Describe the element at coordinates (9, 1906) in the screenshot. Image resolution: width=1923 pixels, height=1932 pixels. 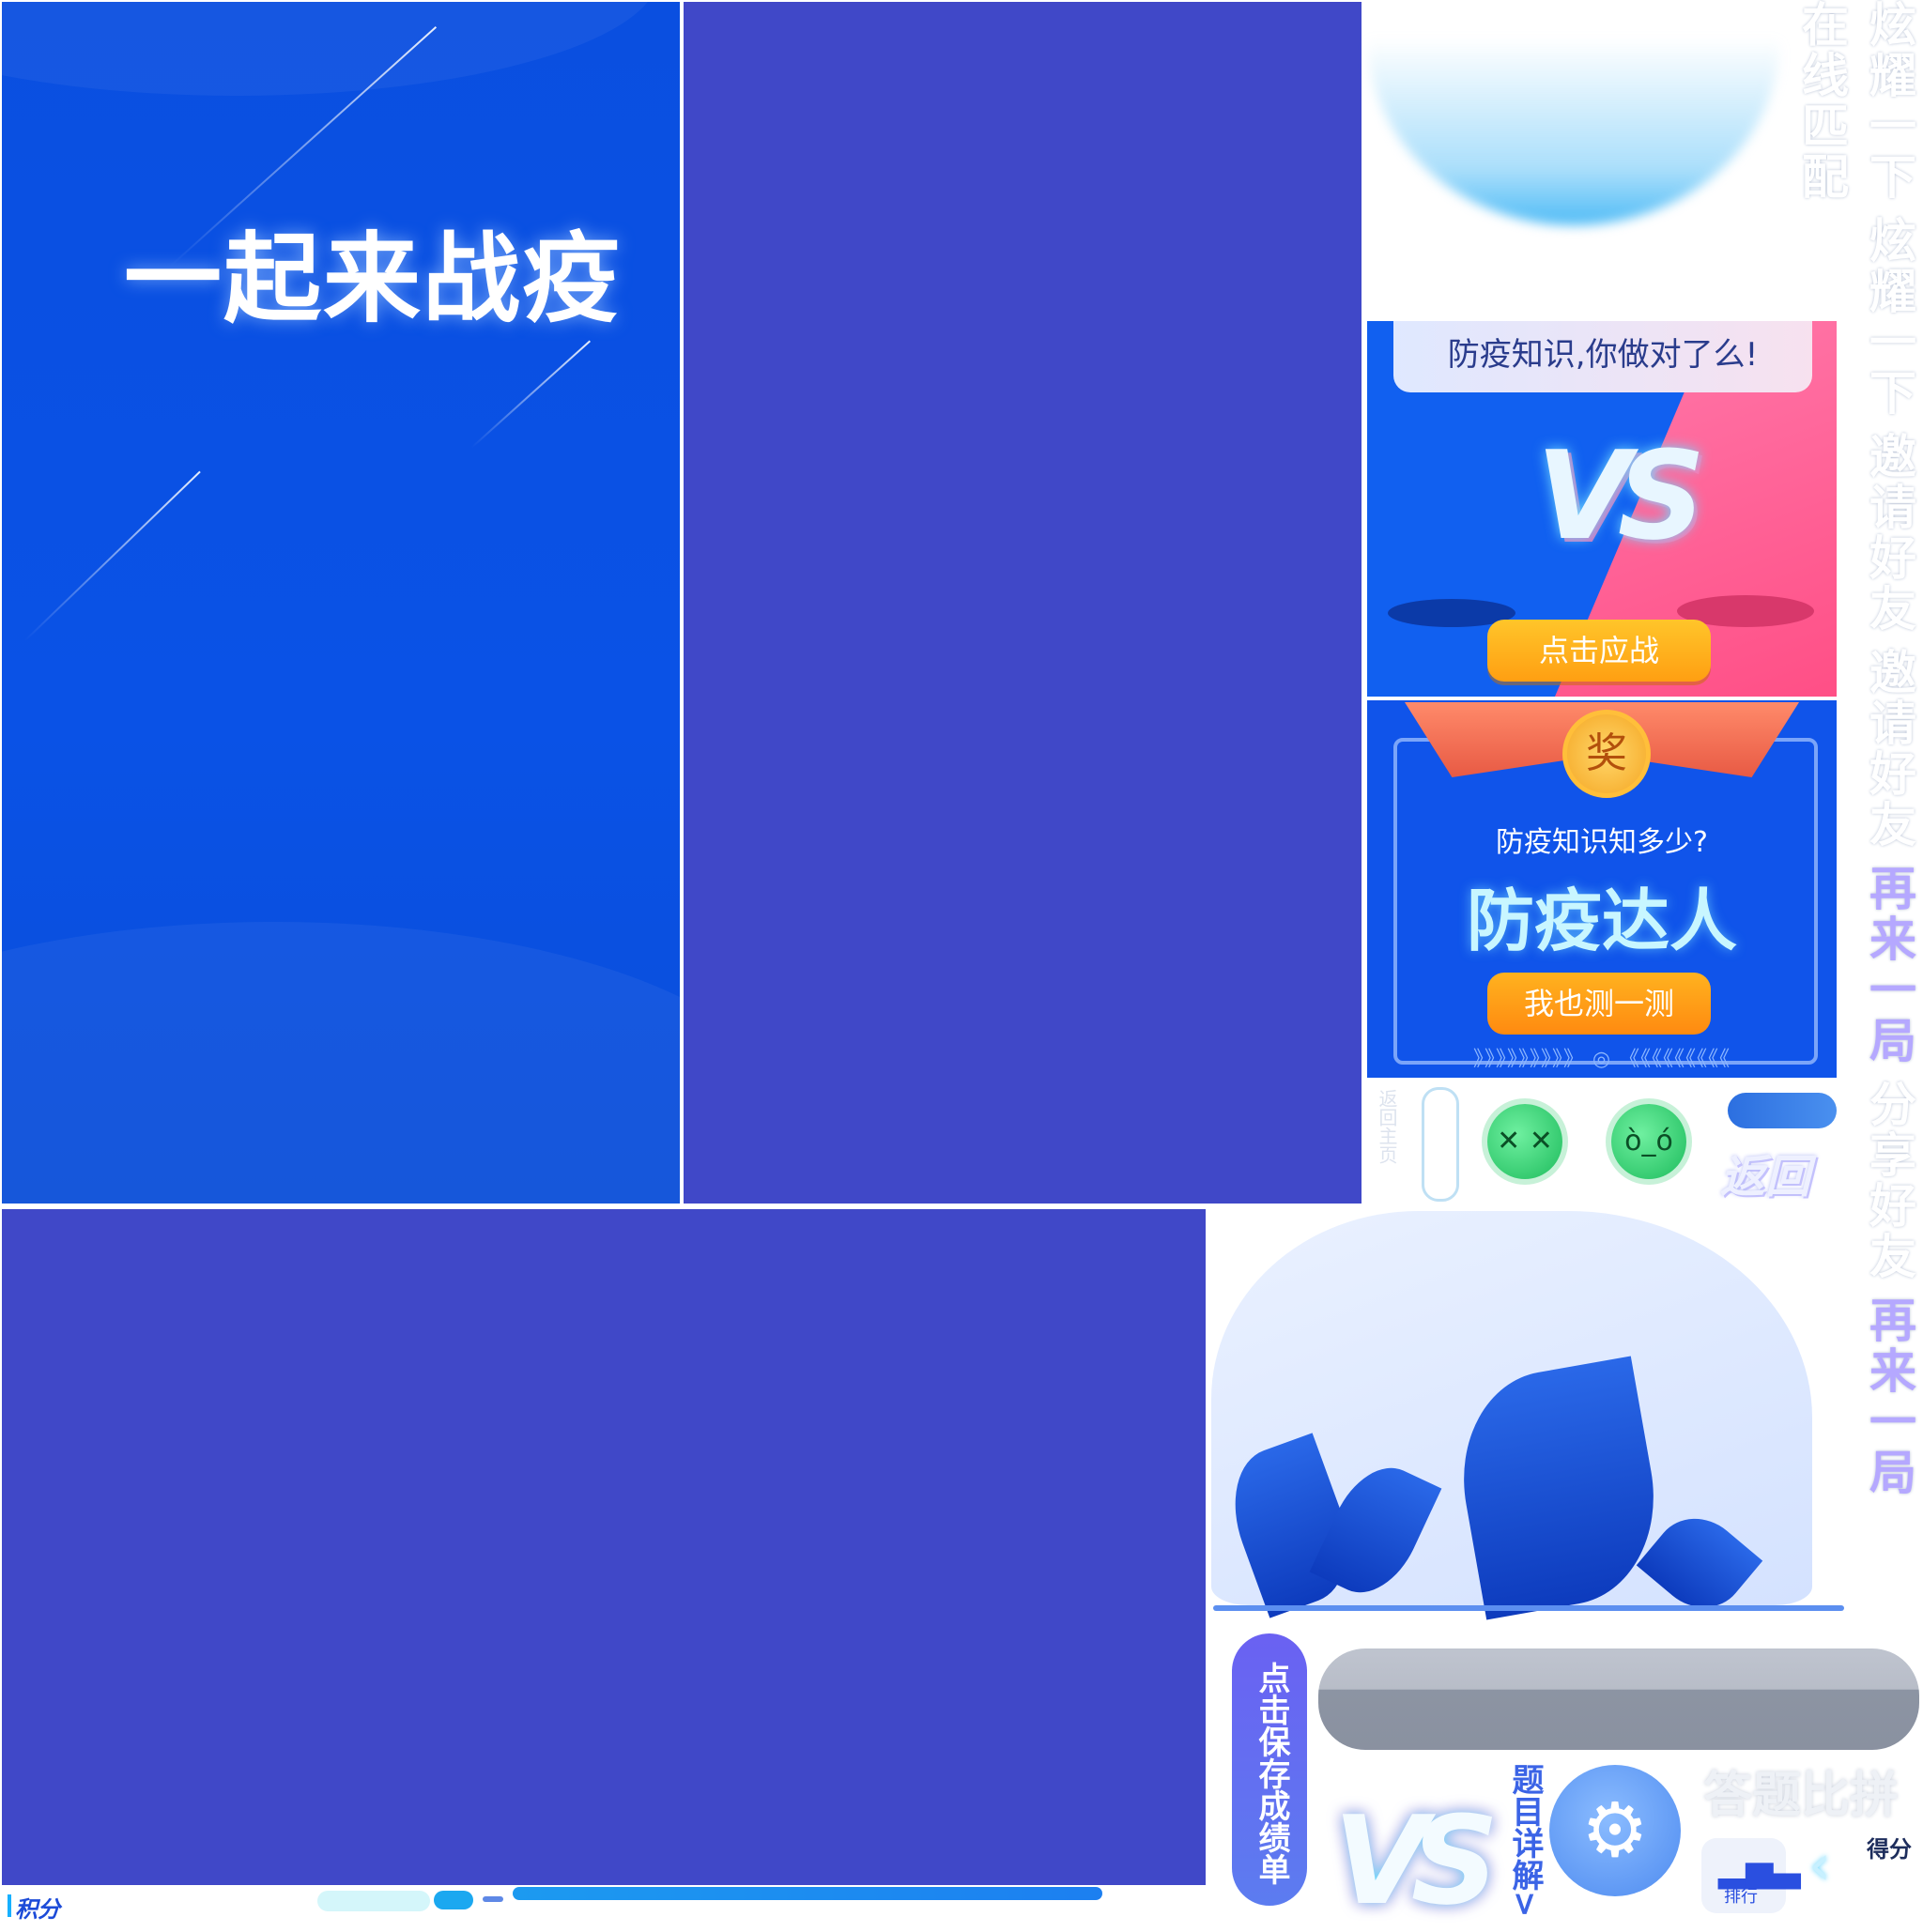
I see `points-marker` at that location.